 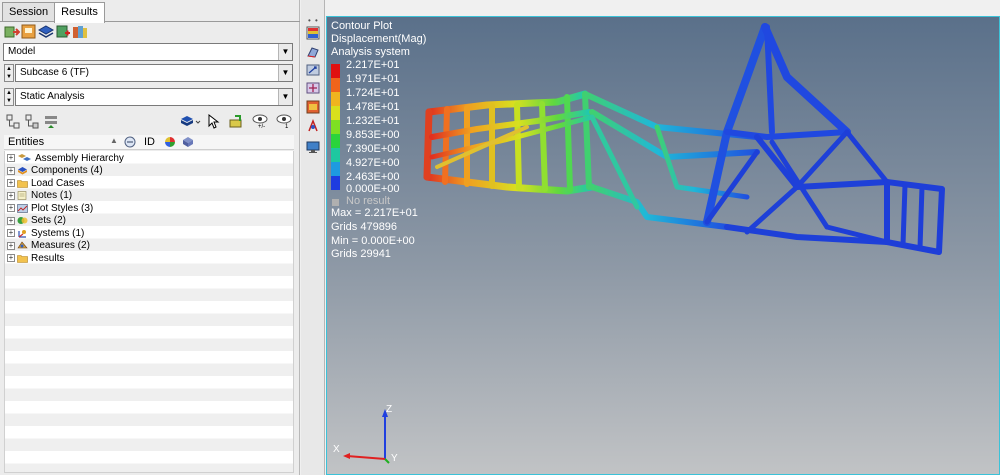 I want to click on expand-tree-icon, so click(x=13, y=121).